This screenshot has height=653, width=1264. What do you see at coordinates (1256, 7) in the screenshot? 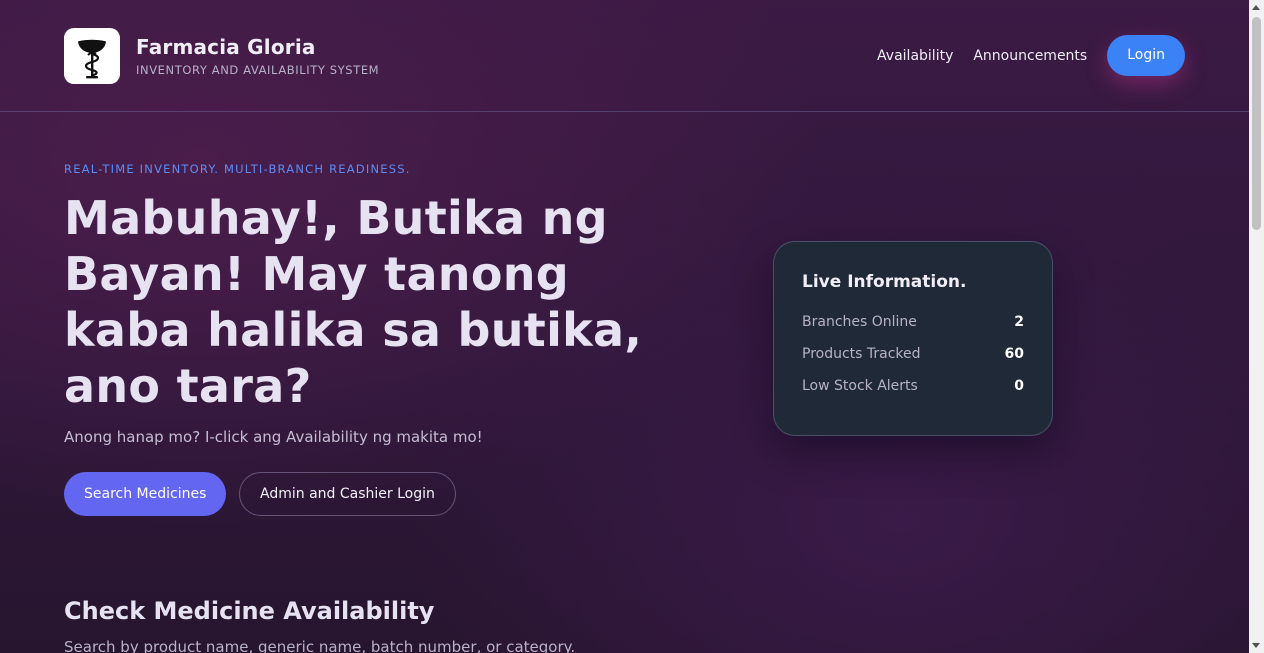
I see `scroll-up-arrow-icon` at bounding box center [1256, 7].